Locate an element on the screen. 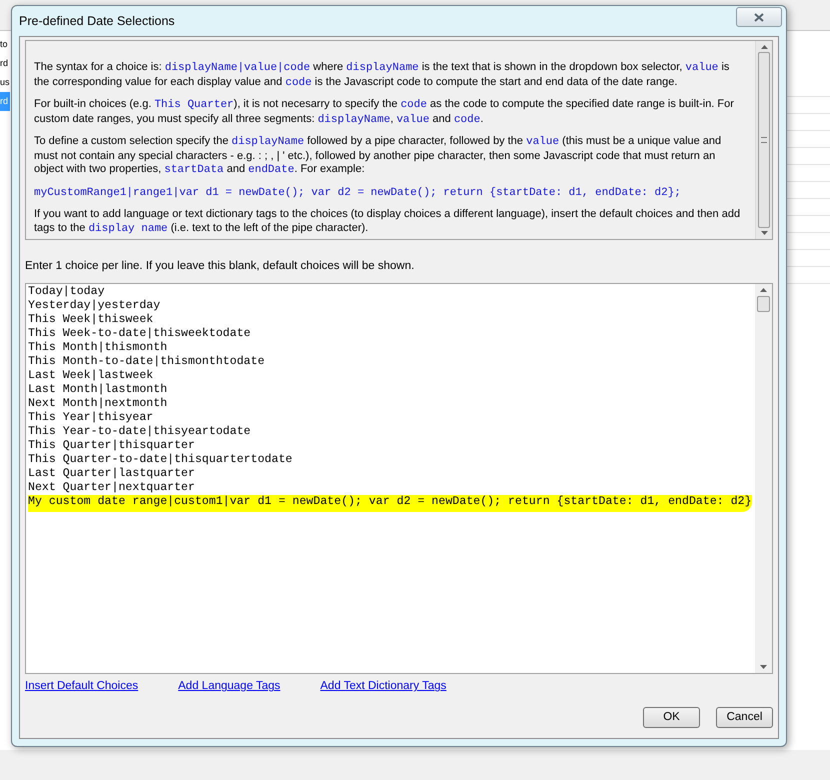  choice-line: This Year-to-date|thisyeartodate is located at coordinates (139, 432).